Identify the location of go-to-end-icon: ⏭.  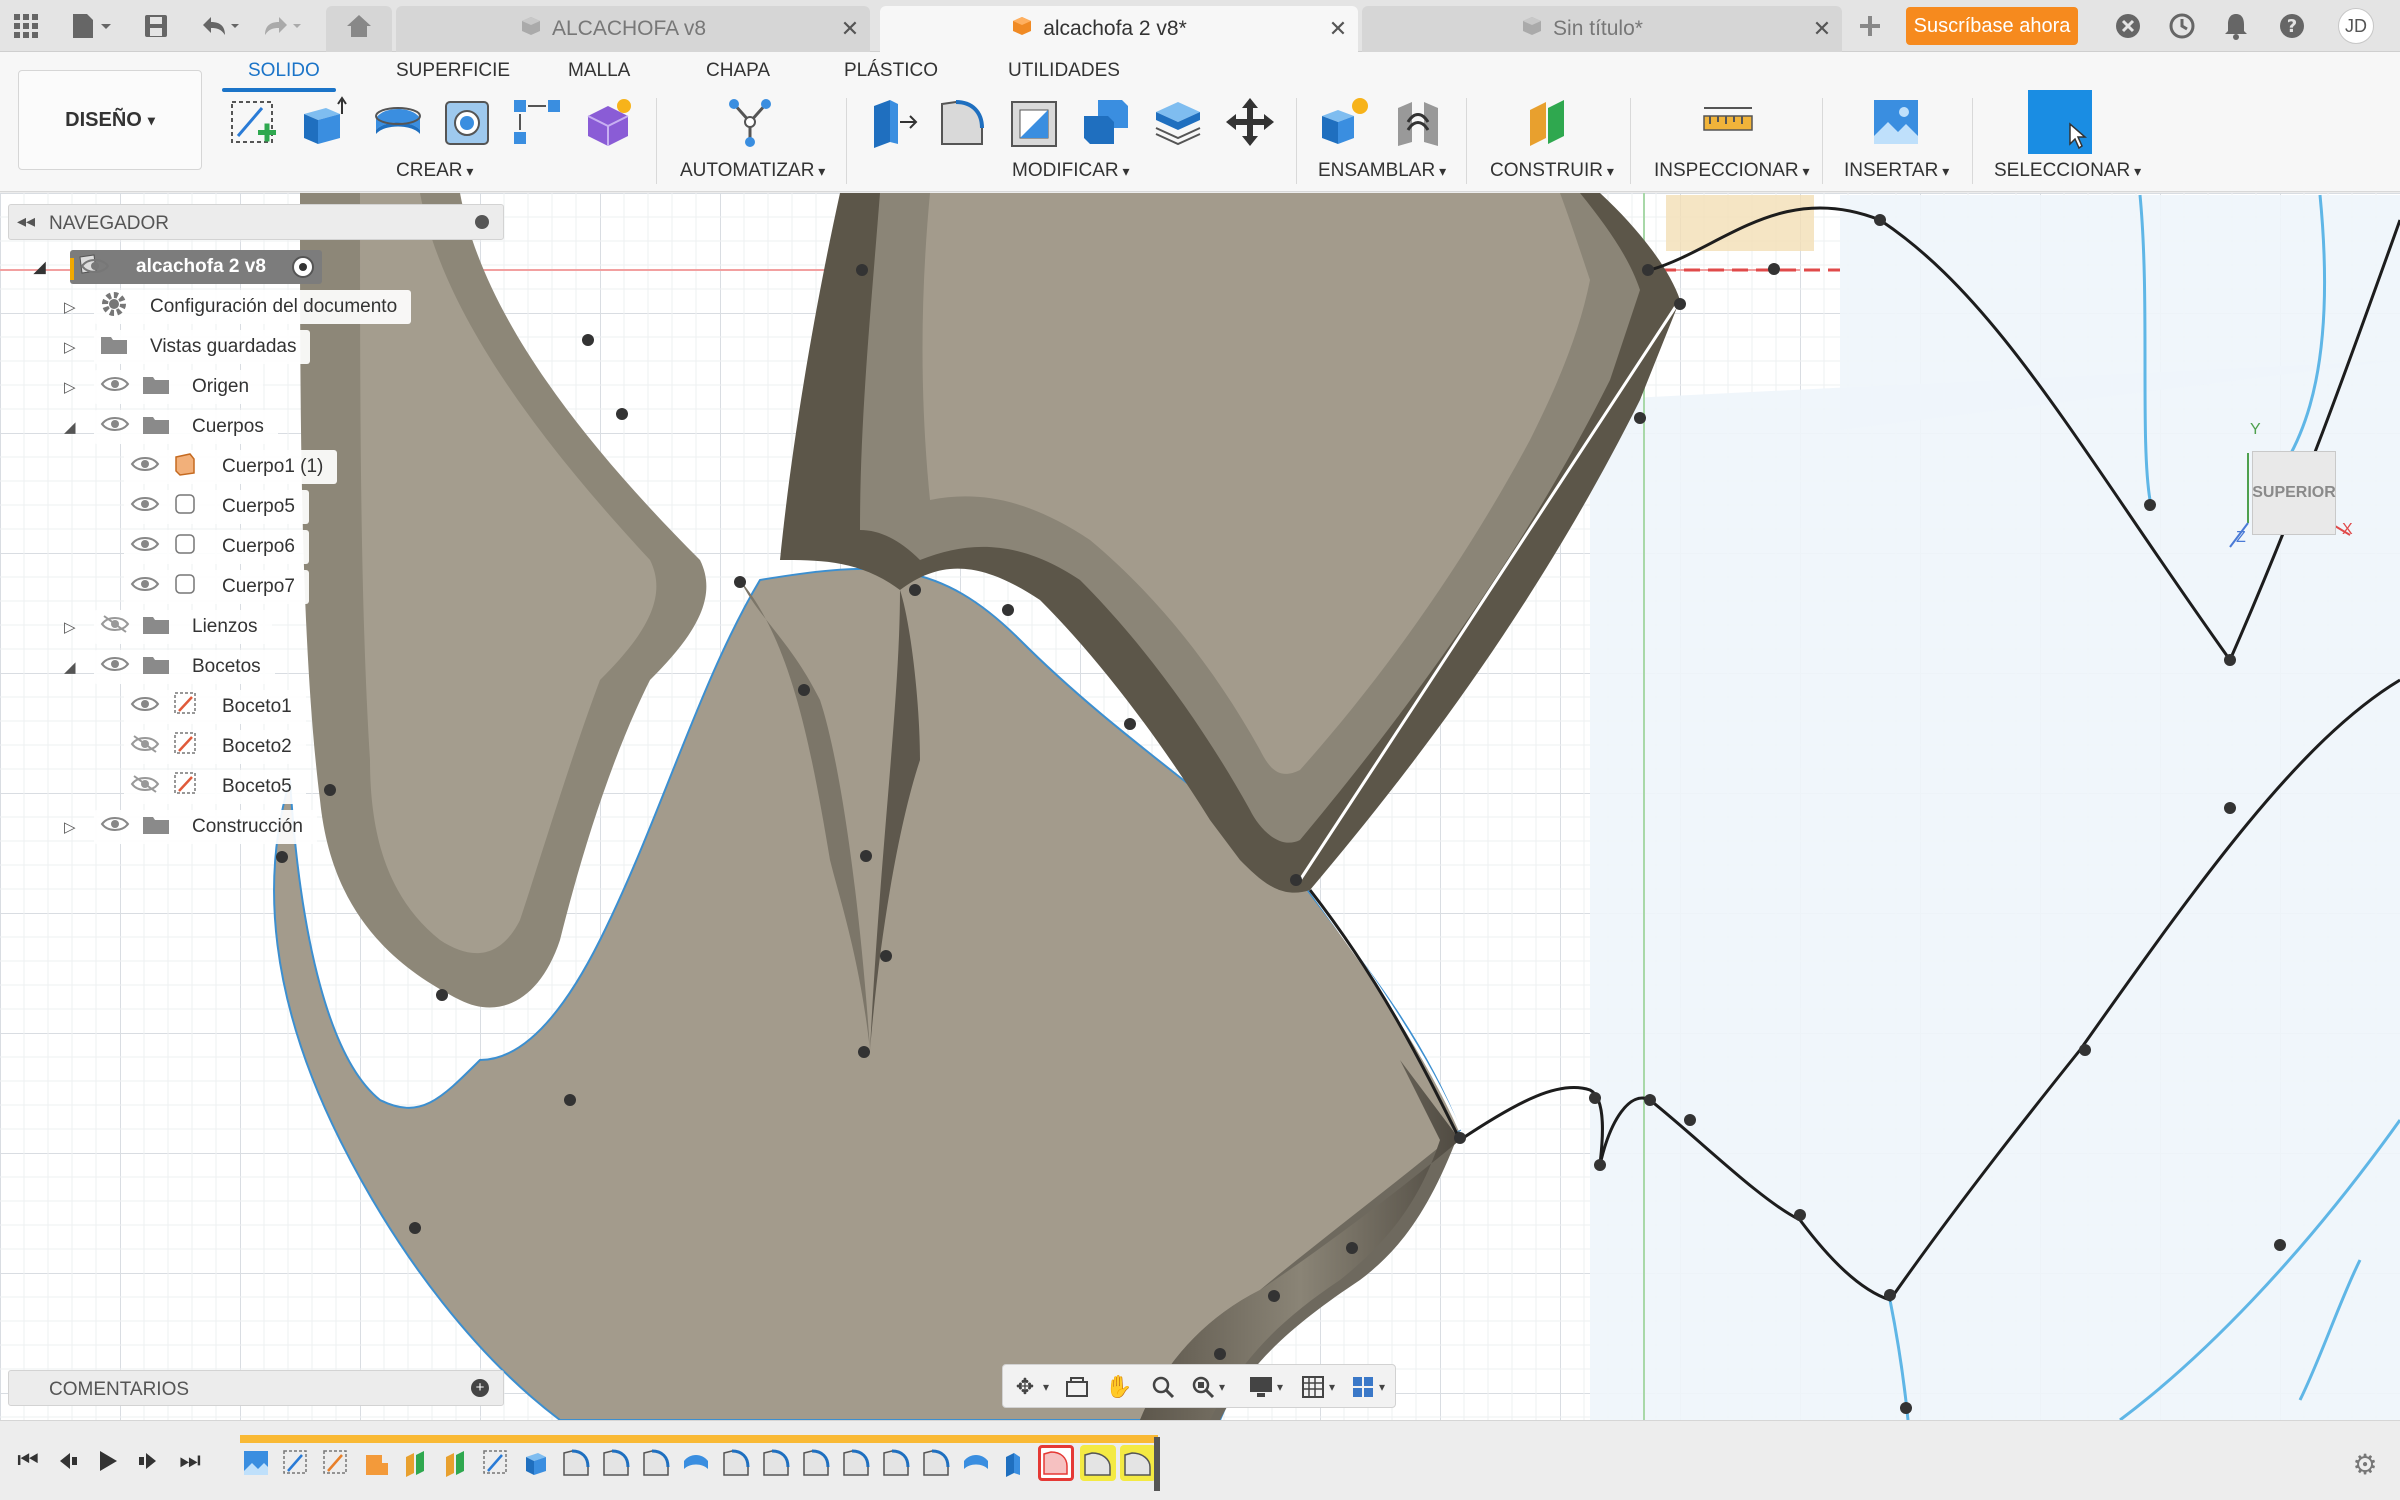
(190, 1461).